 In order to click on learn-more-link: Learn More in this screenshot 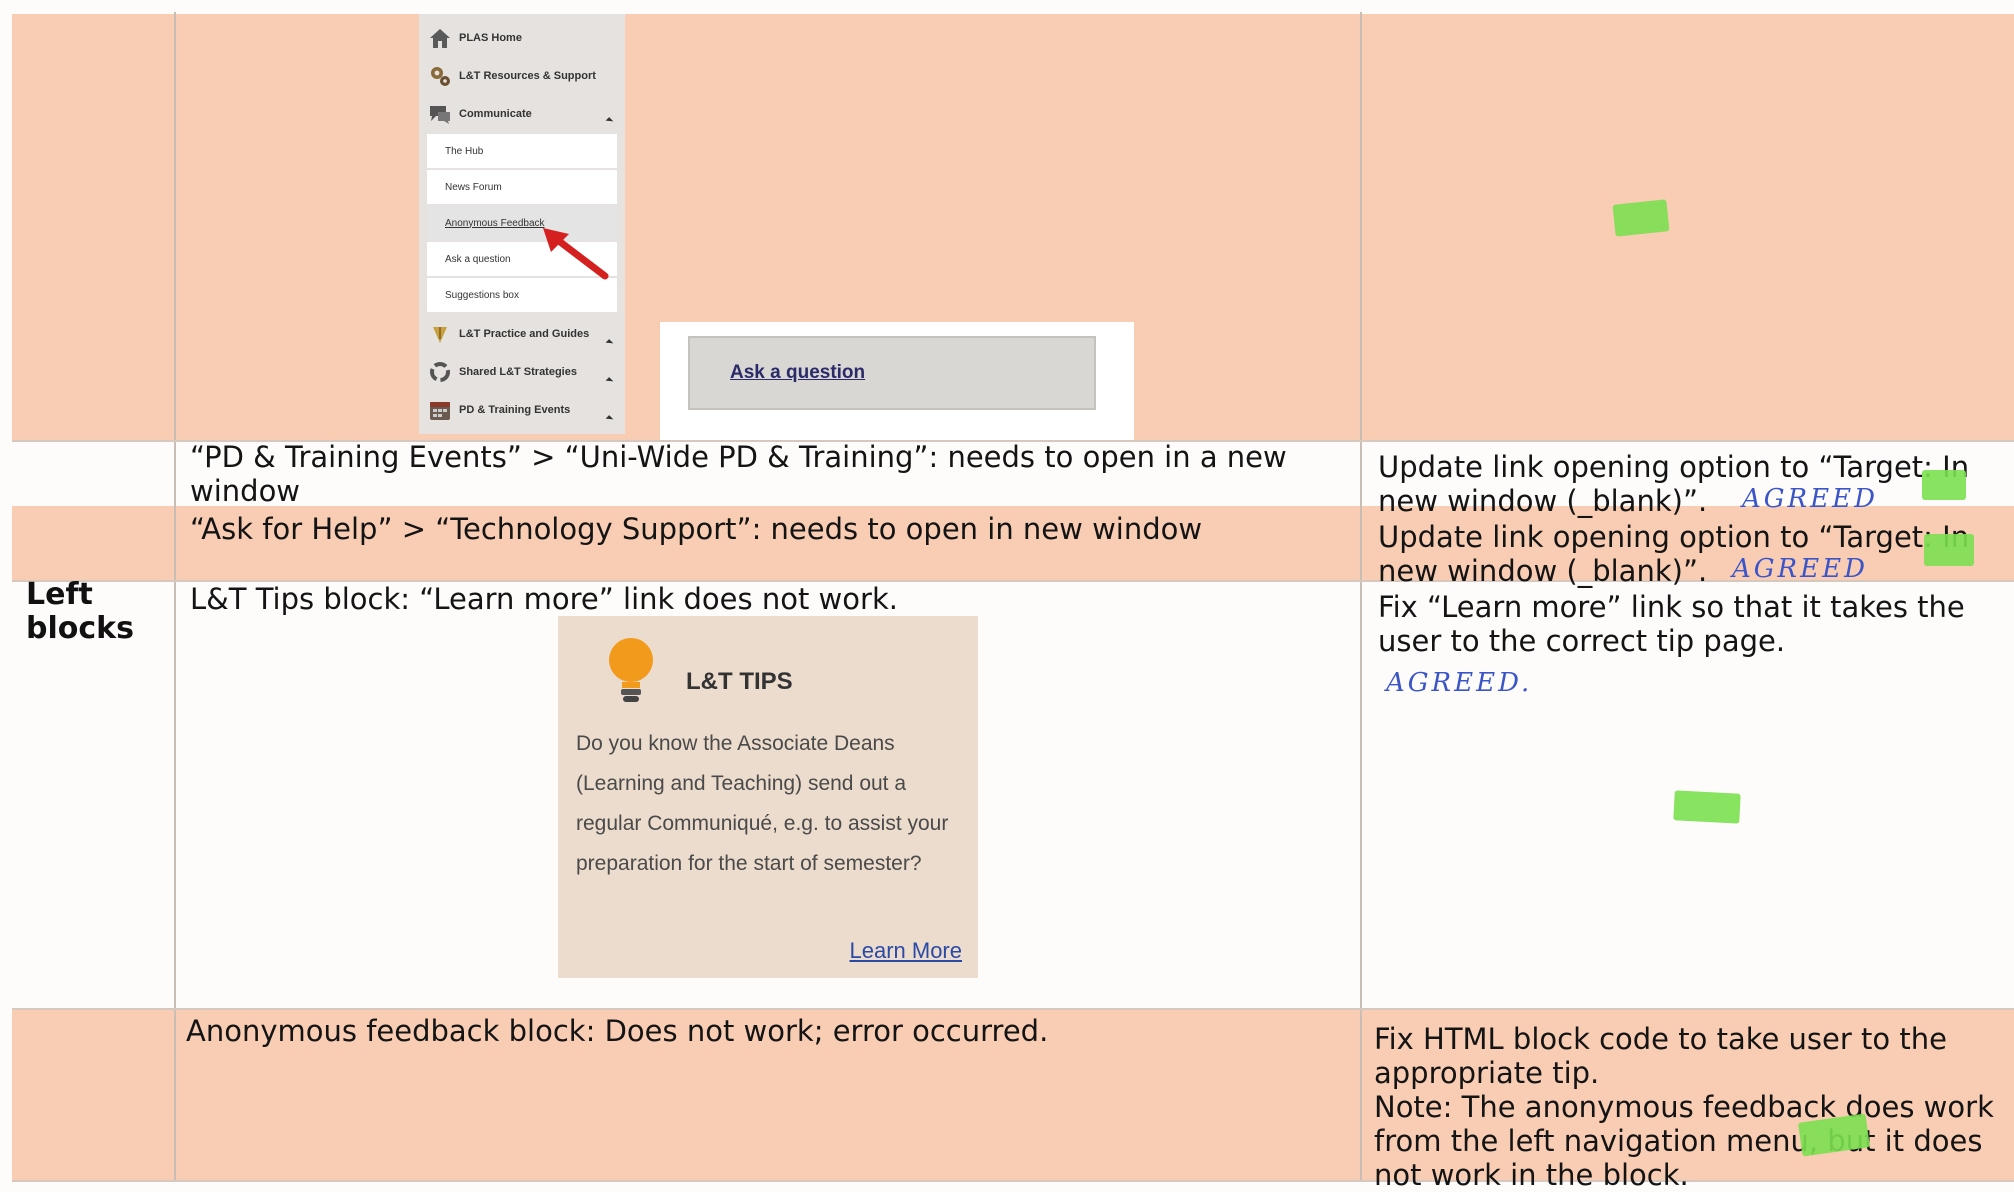, I will do `click(905, 951)`.